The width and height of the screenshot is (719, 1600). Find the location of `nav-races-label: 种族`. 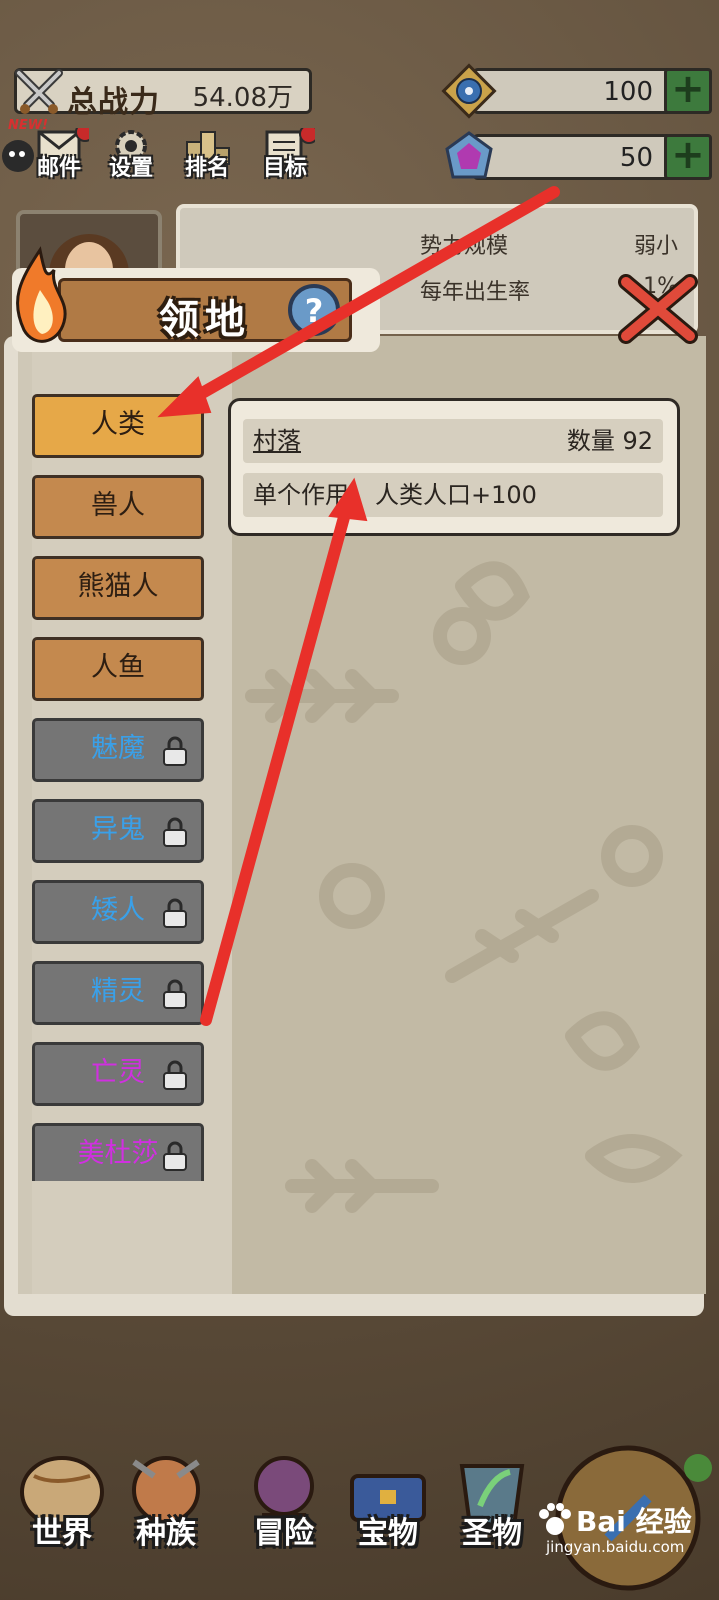

nav-races-label: 种族 is located at coordinates (166, 1533).